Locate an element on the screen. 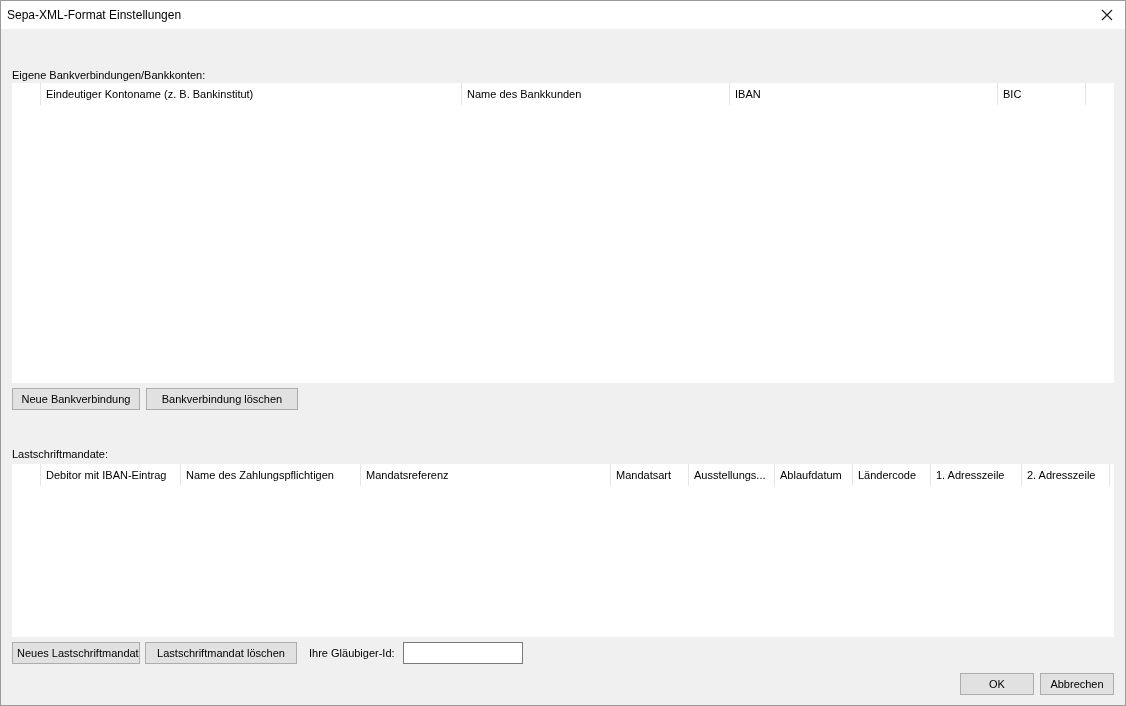  column-header: 2. Adresszeile is located at coordinates (1066, 475).